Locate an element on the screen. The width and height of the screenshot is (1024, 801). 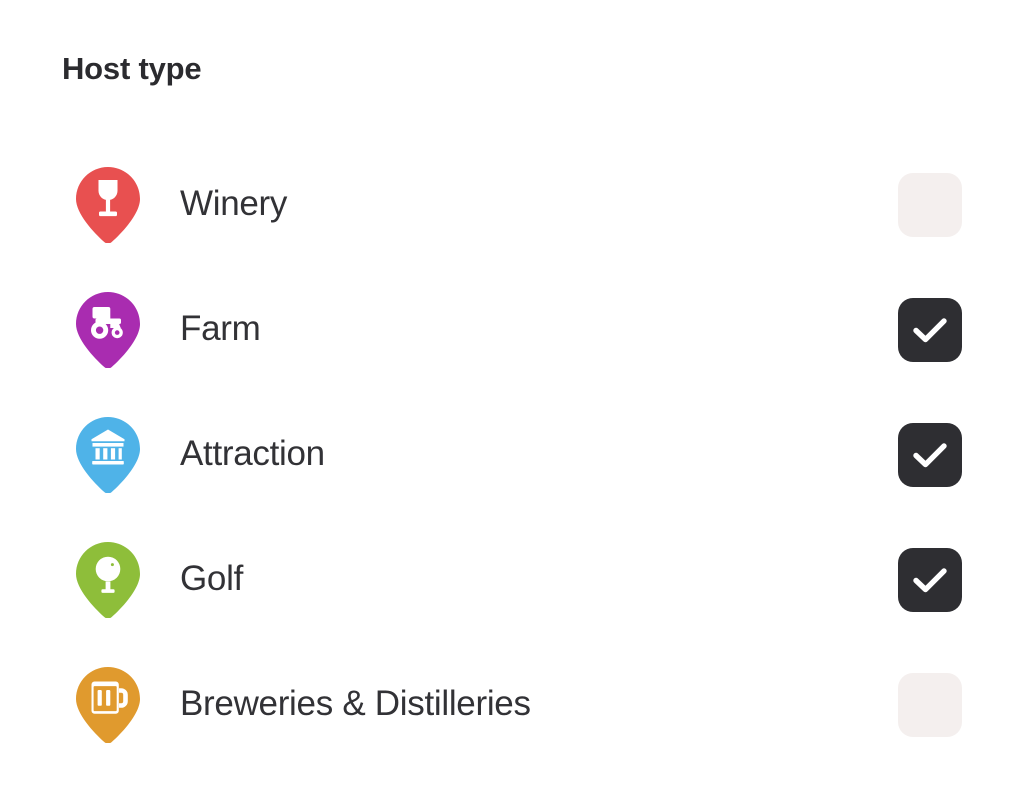
wine-glass-pin-icon is located at coordinates (108, 204).